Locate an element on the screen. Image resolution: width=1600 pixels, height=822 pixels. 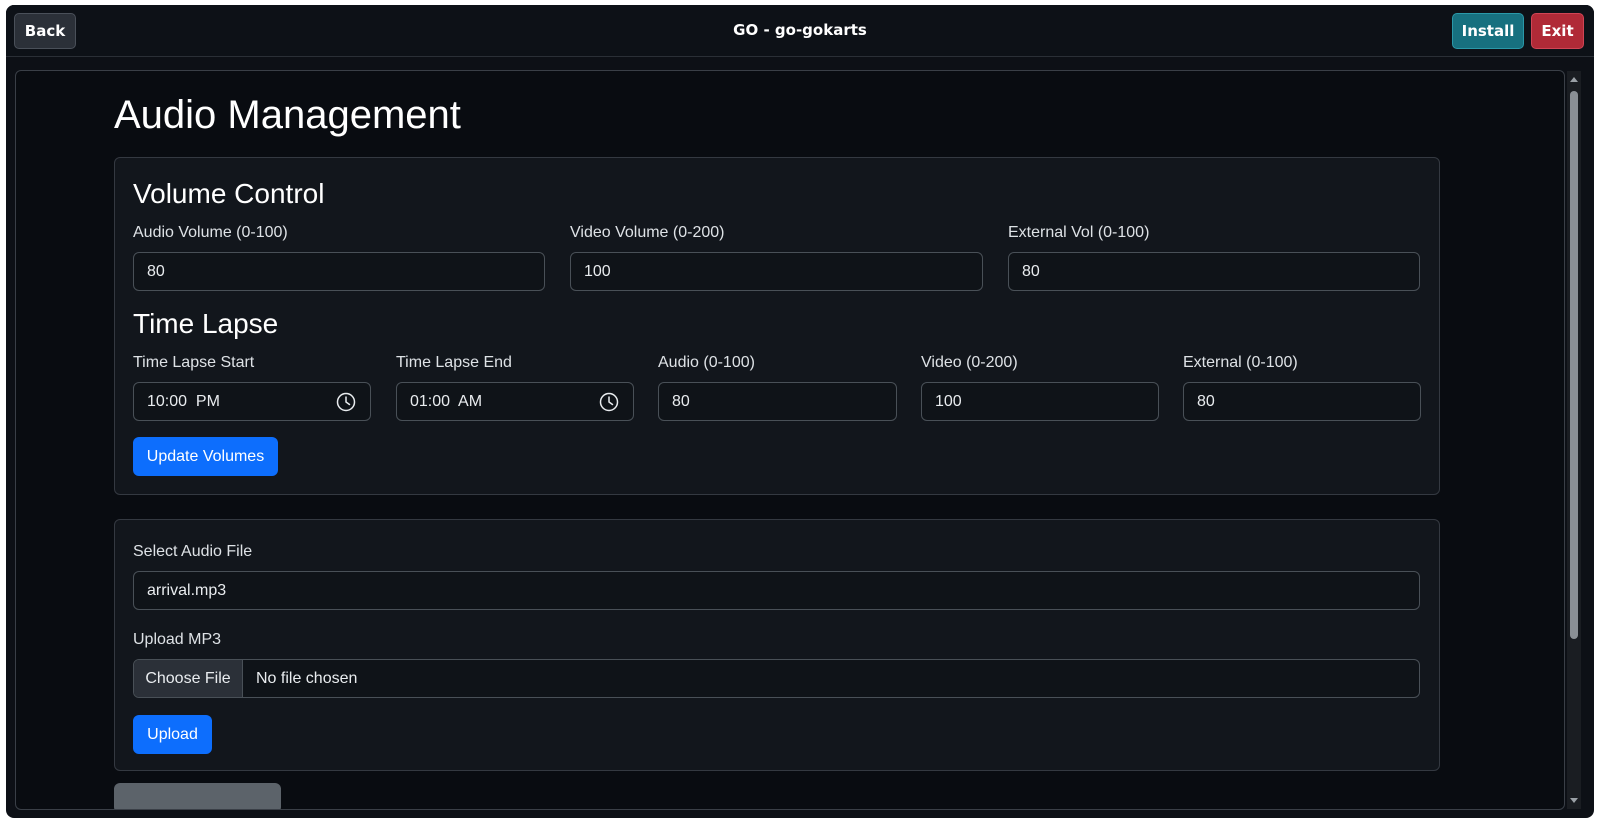
time-lapse-audio-label: Audio (0-100) is located at coordinates (706, 362).